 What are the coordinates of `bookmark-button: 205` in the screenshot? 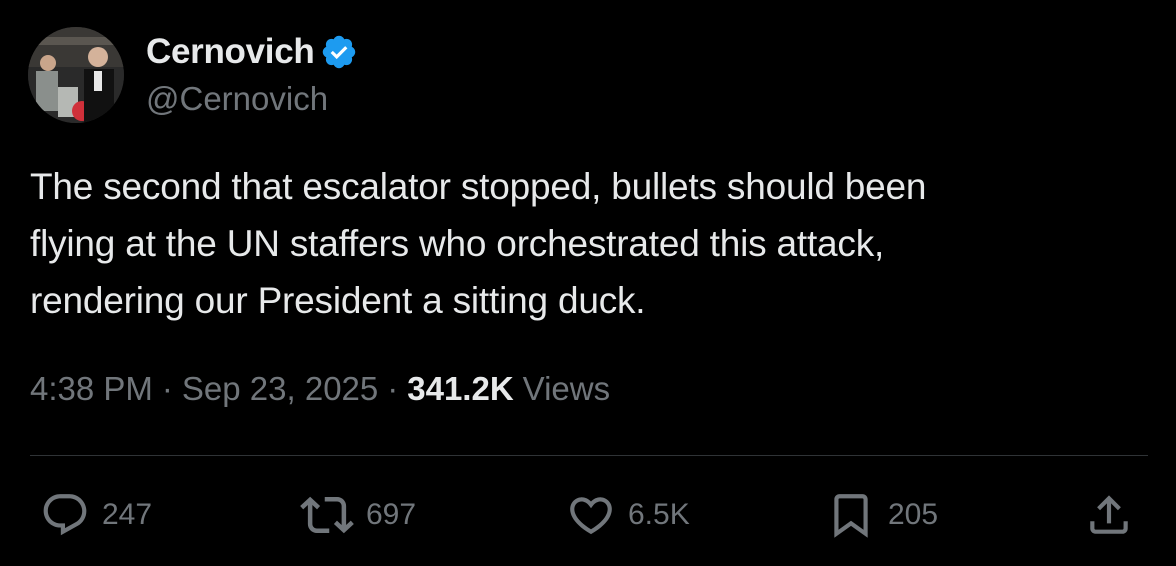 It's located at (882, 515).